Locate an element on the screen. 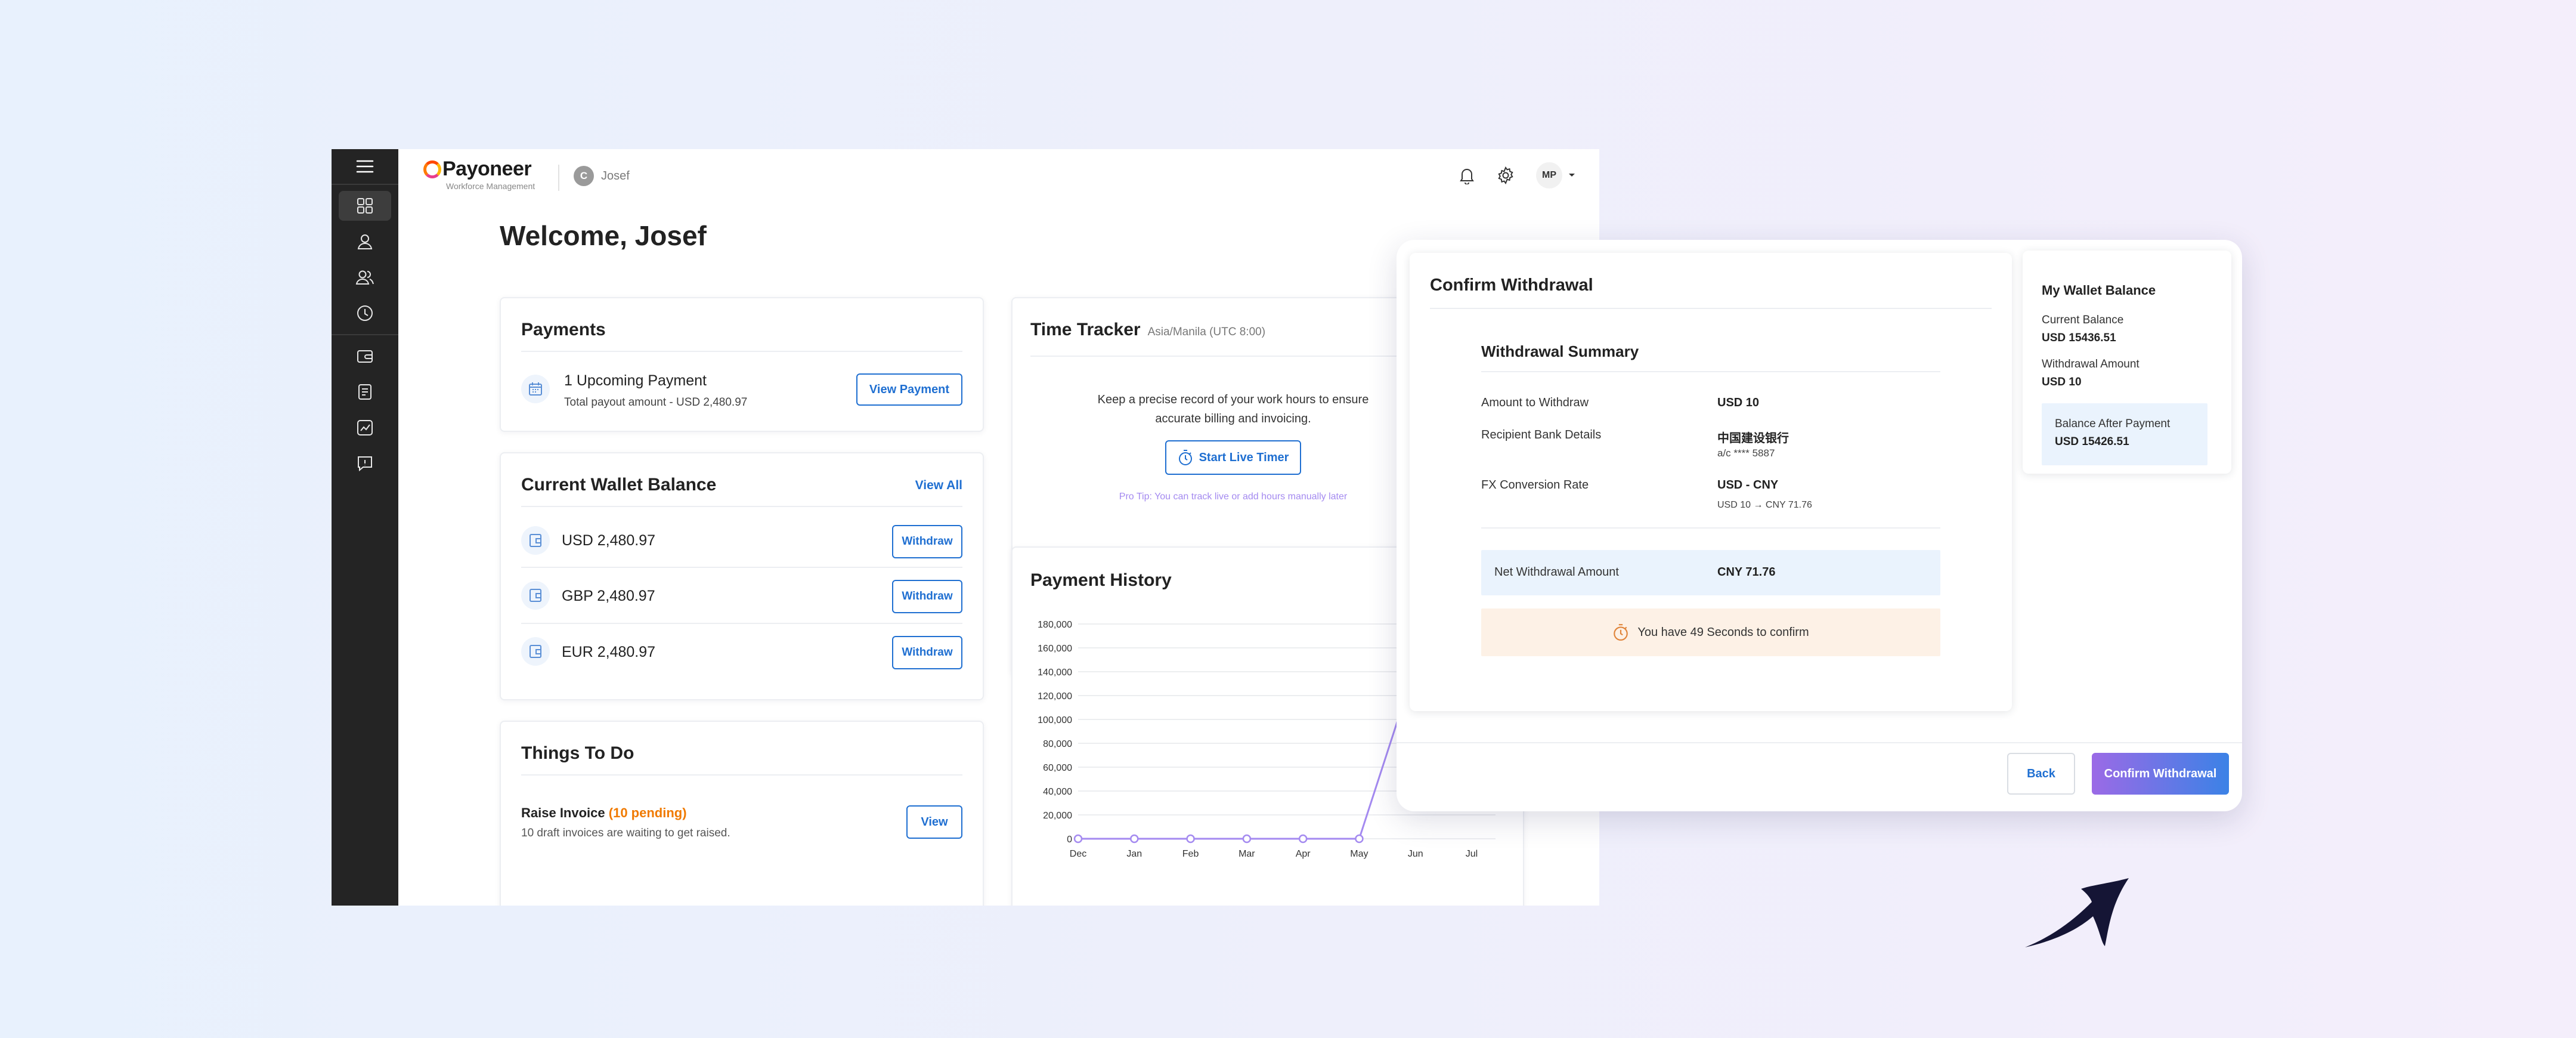  recipient-bank-label: Recipient Bank Details is located at coordinates (1542, 434).